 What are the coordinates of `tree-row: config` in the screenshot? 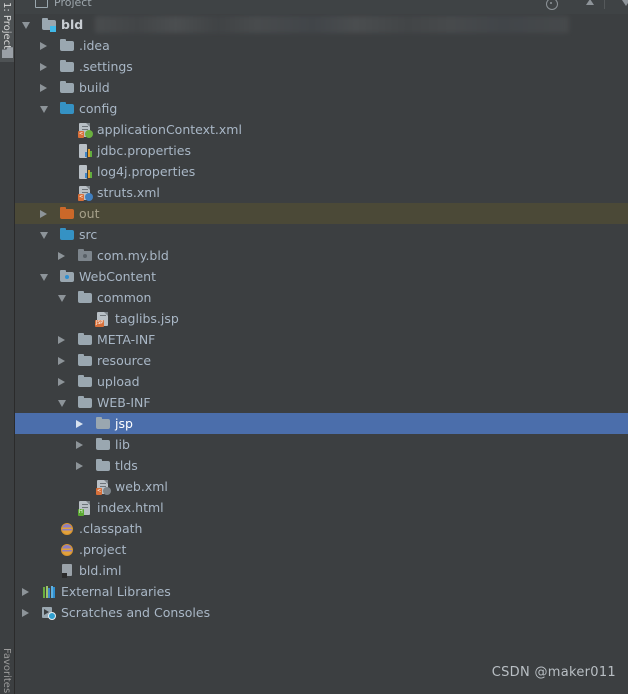 It's located at (321, 108).